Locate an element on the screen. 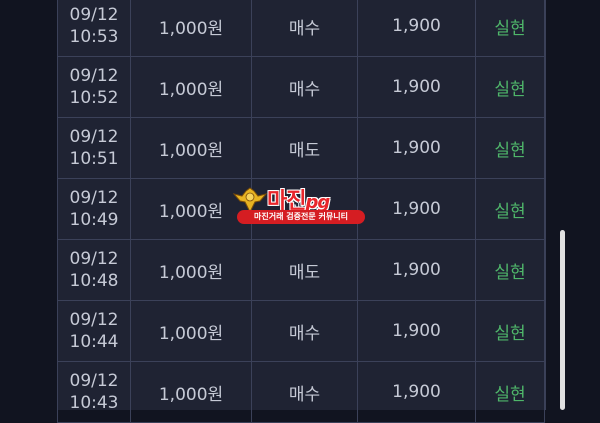  table-row: 09/12 10:53 1,000원 매수 1,900 실현 is located at coordinates (301, 28).